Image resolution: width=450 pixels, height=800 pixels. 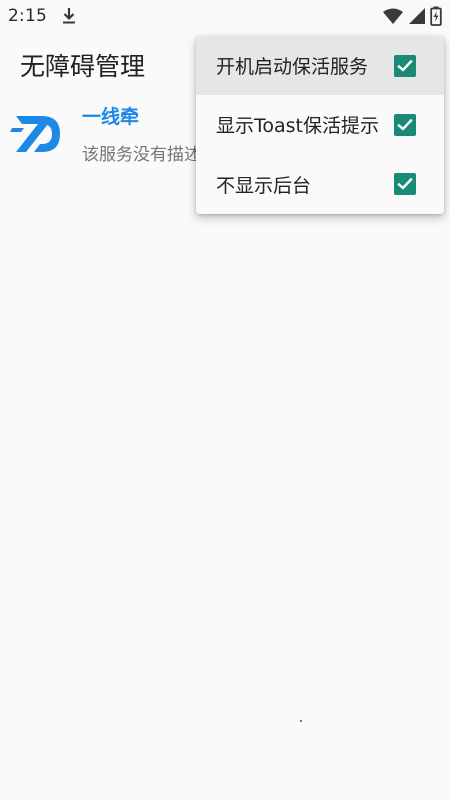 I want to click on signal-icon, so click(x=417, y=16).